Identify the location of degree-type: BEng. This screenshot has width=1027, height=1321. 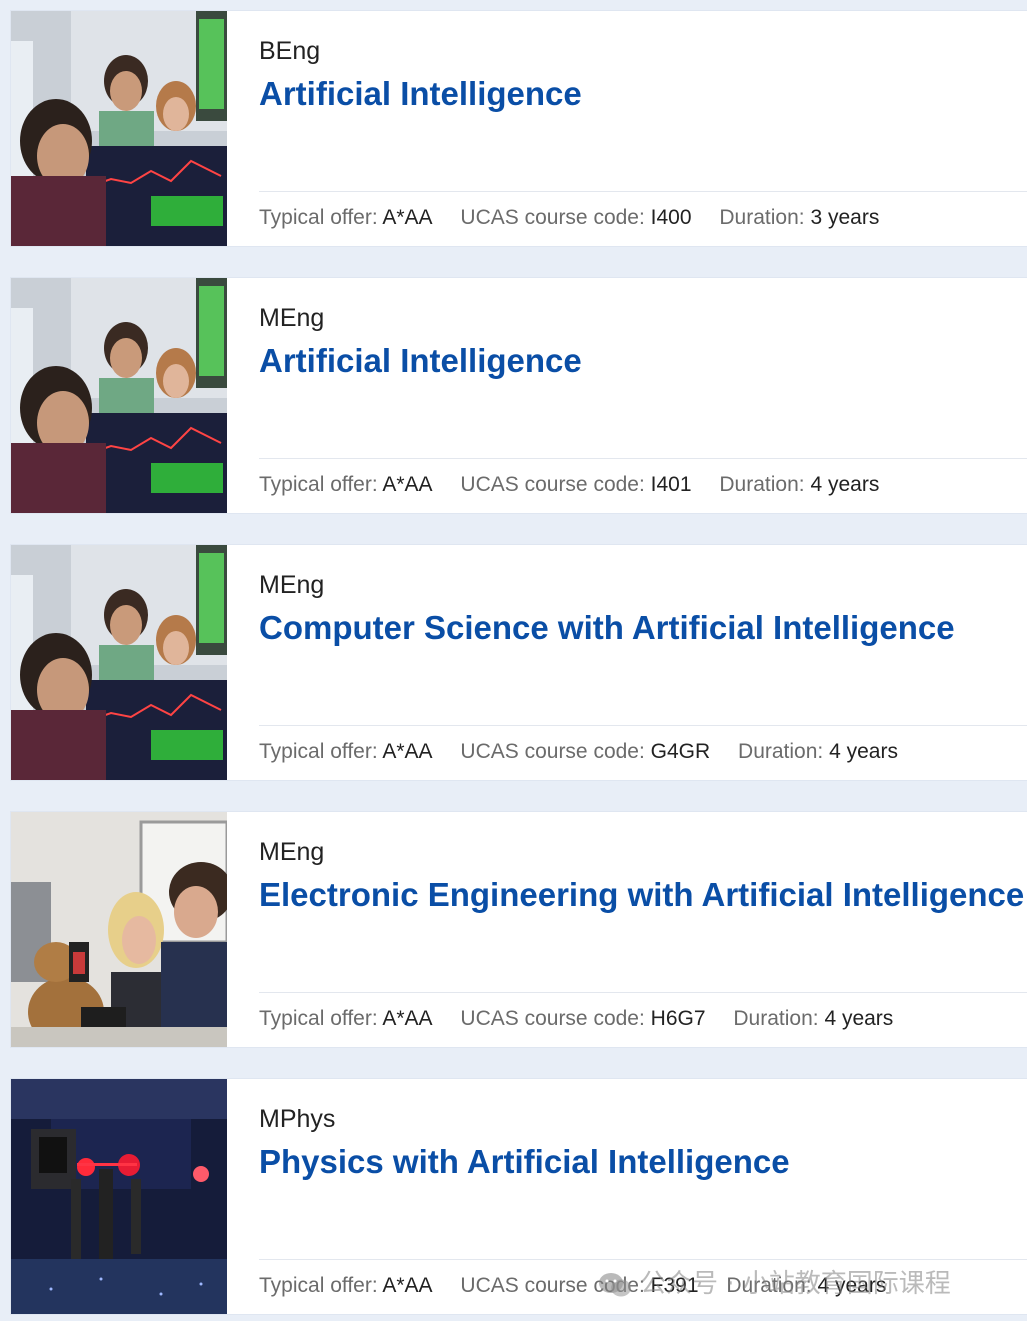
(290, 51).